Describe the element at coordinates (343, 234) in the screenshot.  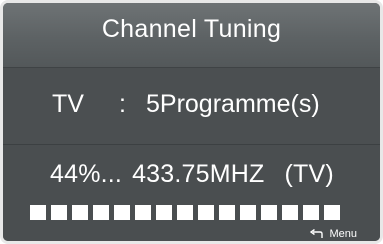
I see `menu-label: Menu` at that location.